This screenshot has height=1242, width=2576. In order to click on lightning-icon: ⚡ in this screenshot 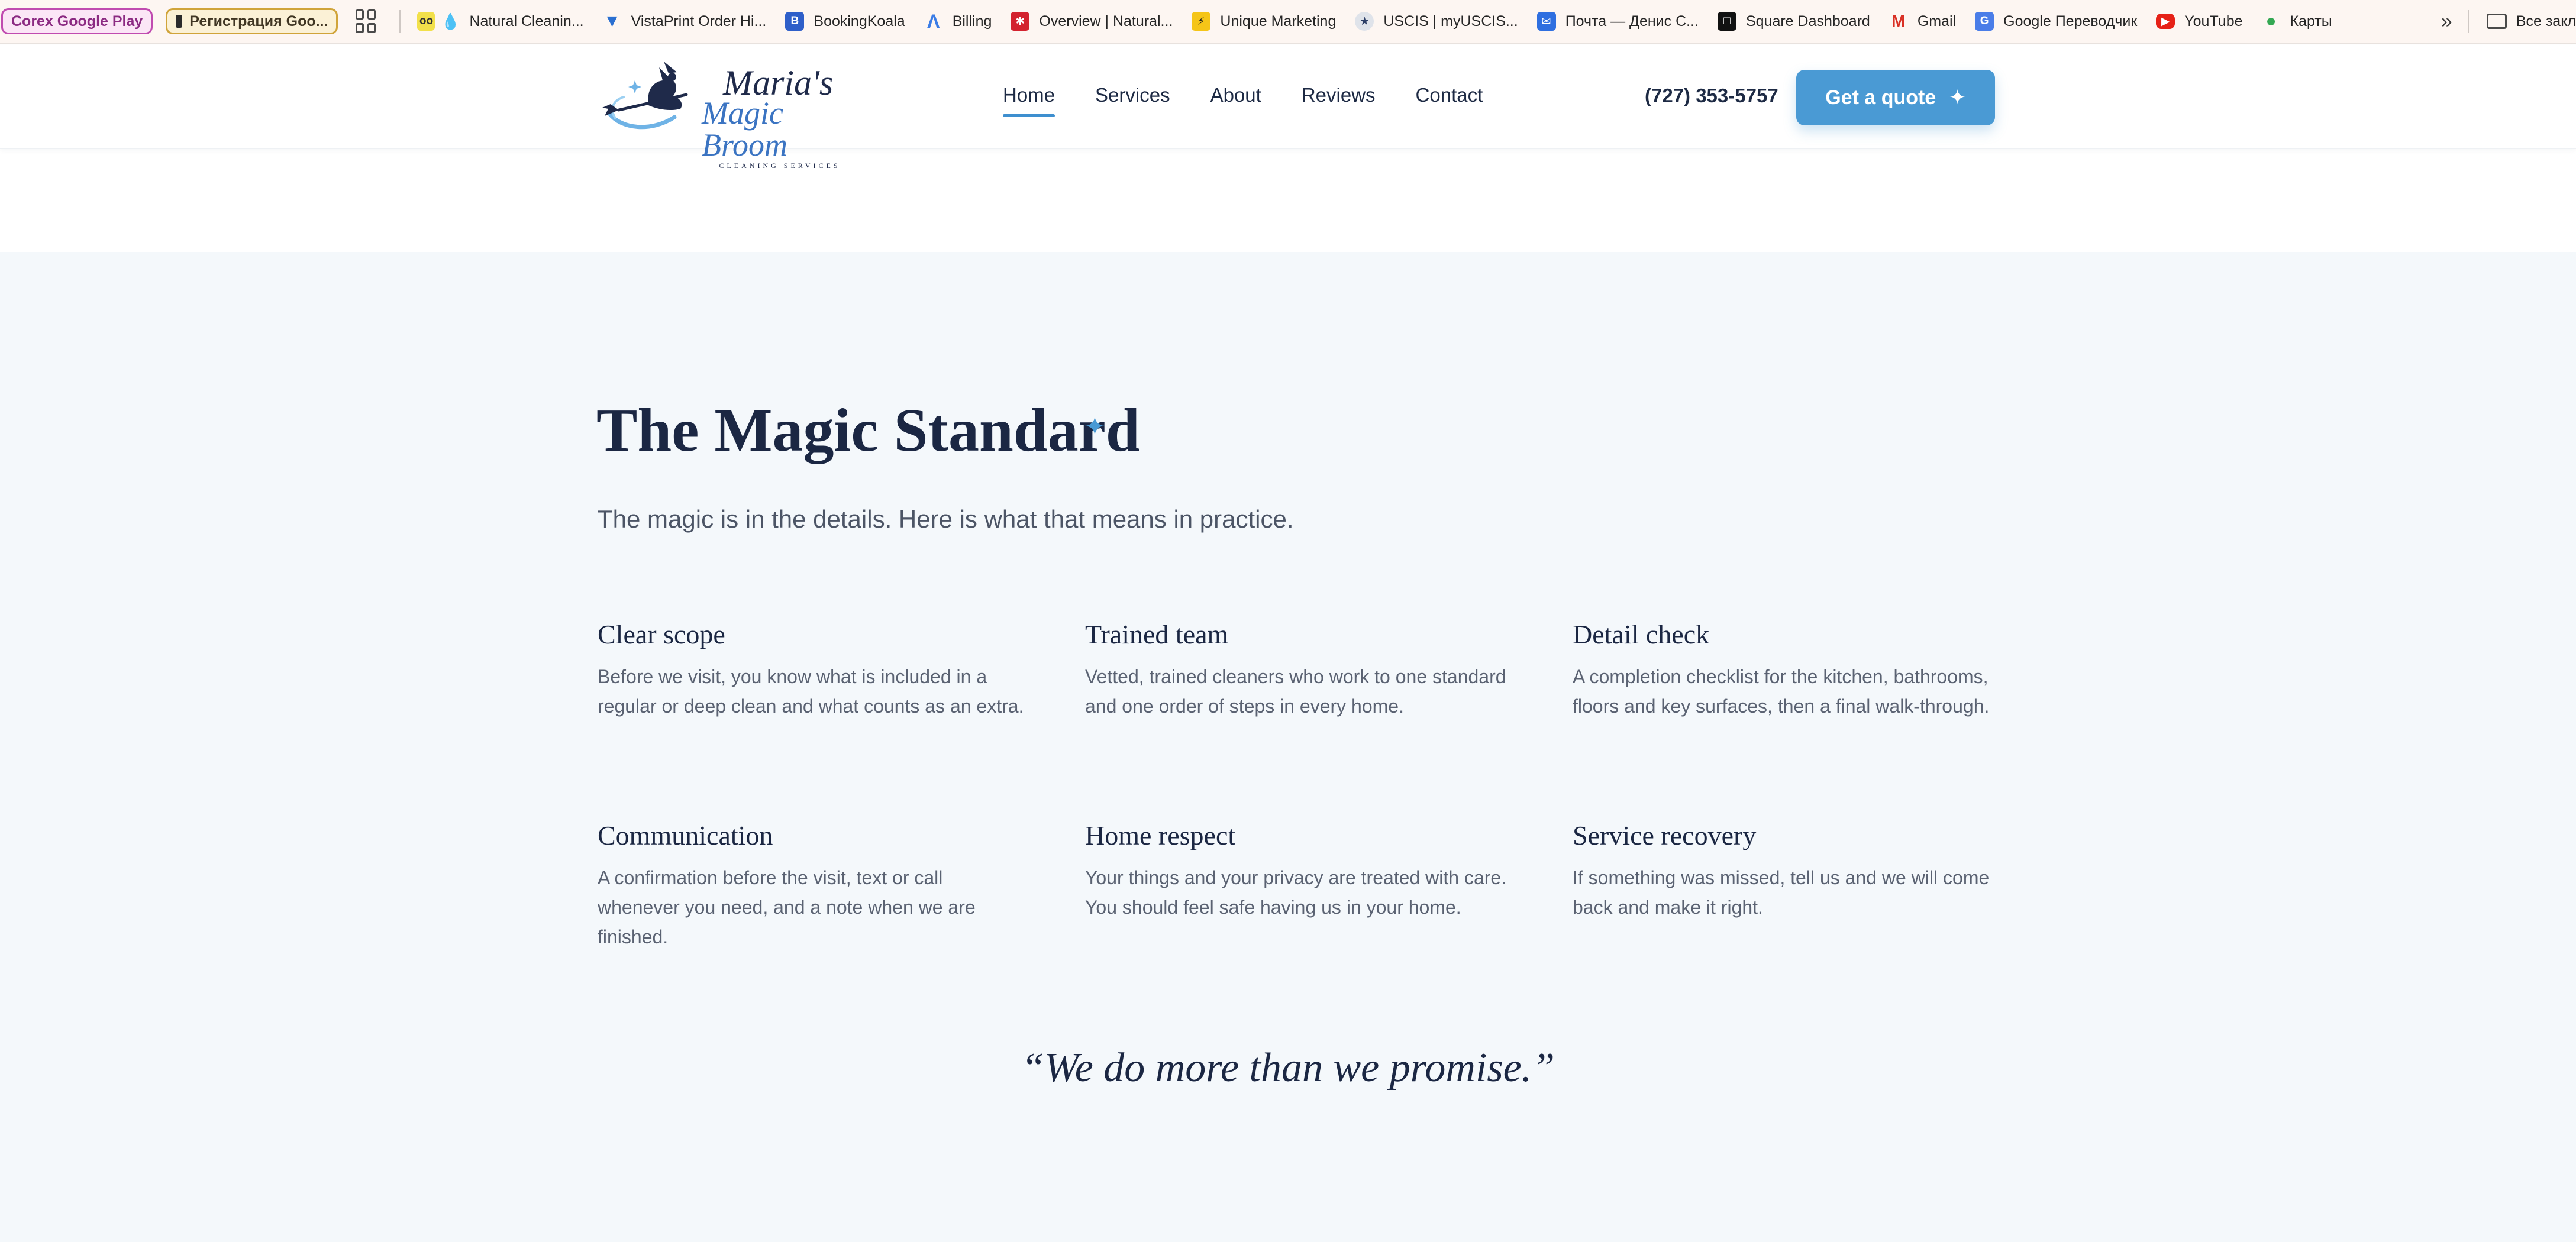, I will do `click(1201, 21)`.